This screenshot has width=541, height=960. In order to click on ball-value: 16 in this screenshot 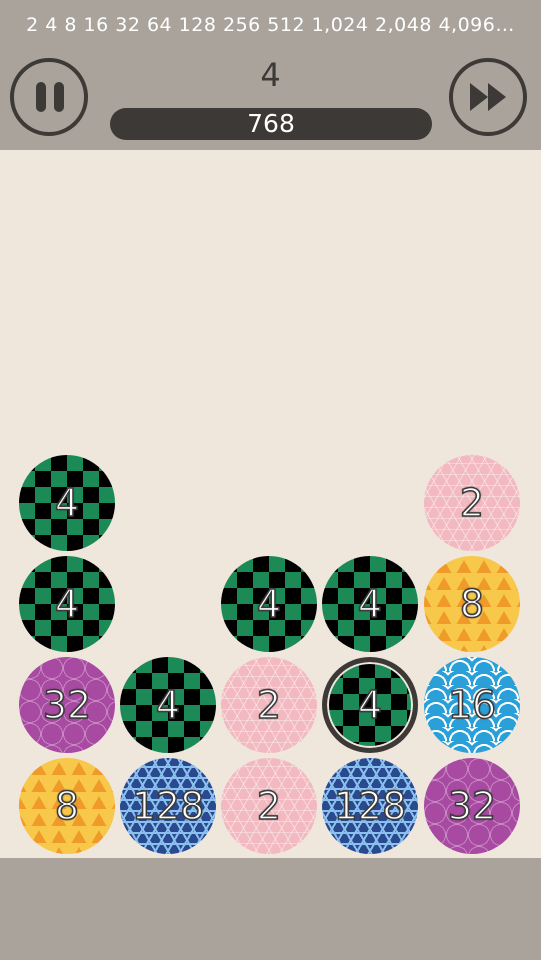, I will do `click(472, 705)`.